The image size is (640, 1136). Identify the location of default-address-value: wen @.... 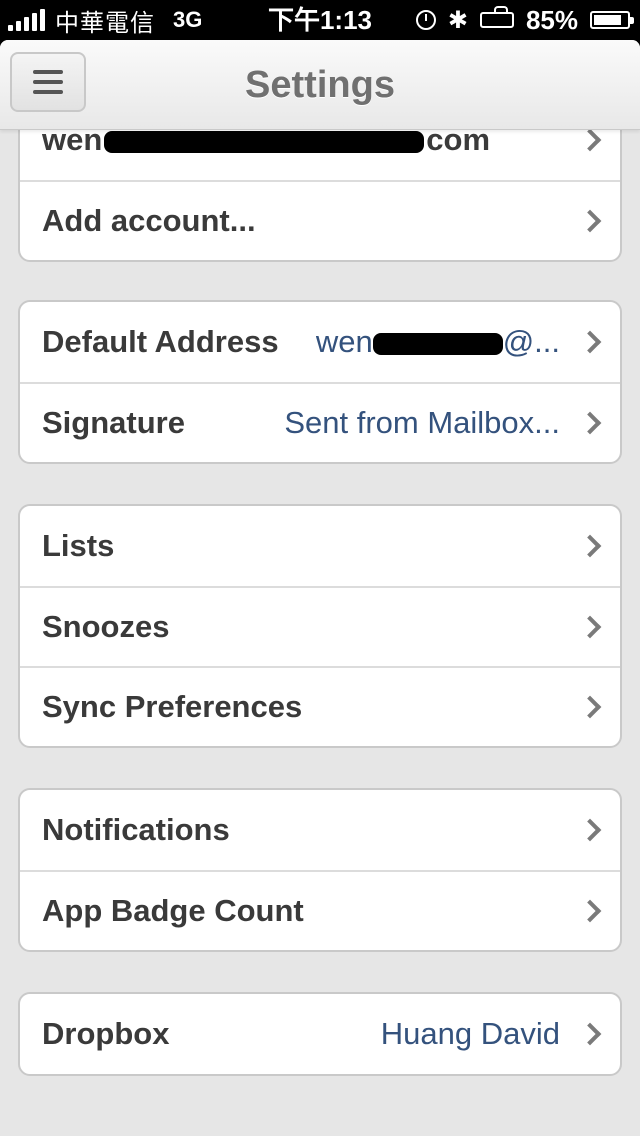
(437, 341).